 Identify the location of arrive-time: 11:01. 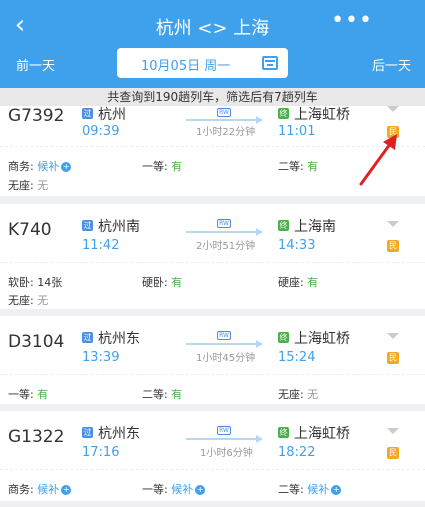
(297, 131).